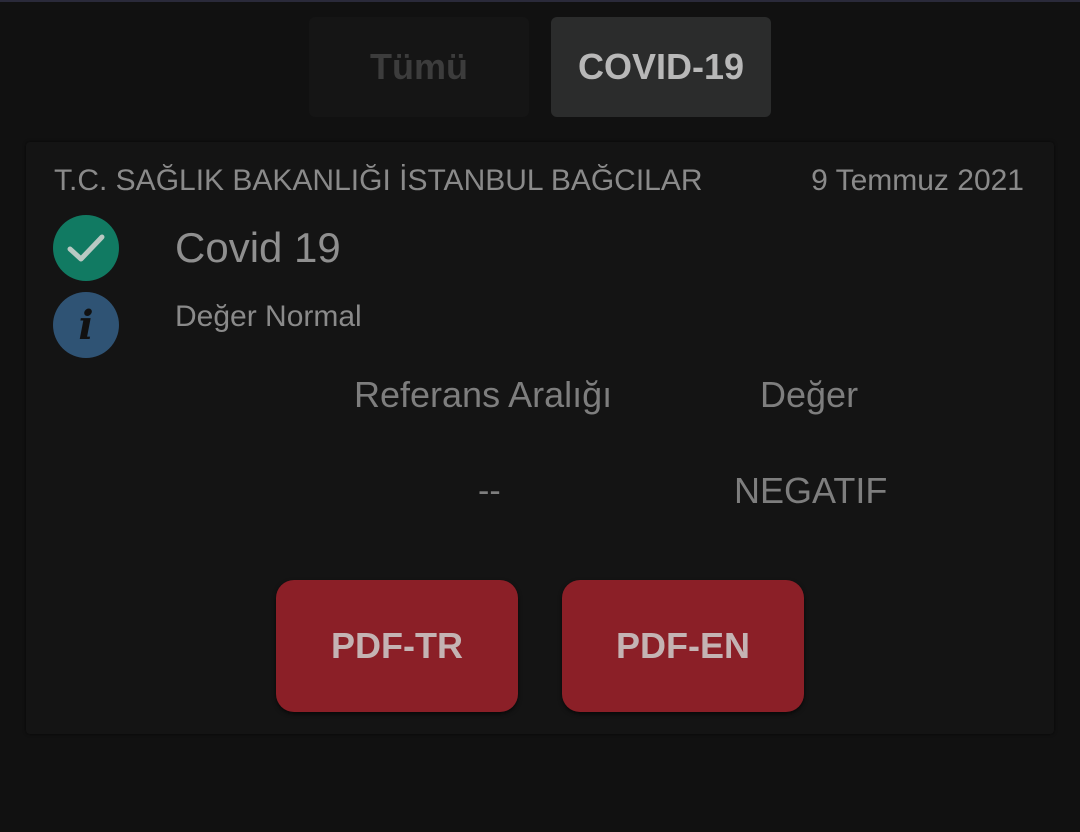 Image resolution: width=1080 pixels, height=832 pixels. What do you see at coordinates (483, 394) in the screenshot?
I see `column-header-reference-range: Referans Aralığı` at bounding box center [483, 394].